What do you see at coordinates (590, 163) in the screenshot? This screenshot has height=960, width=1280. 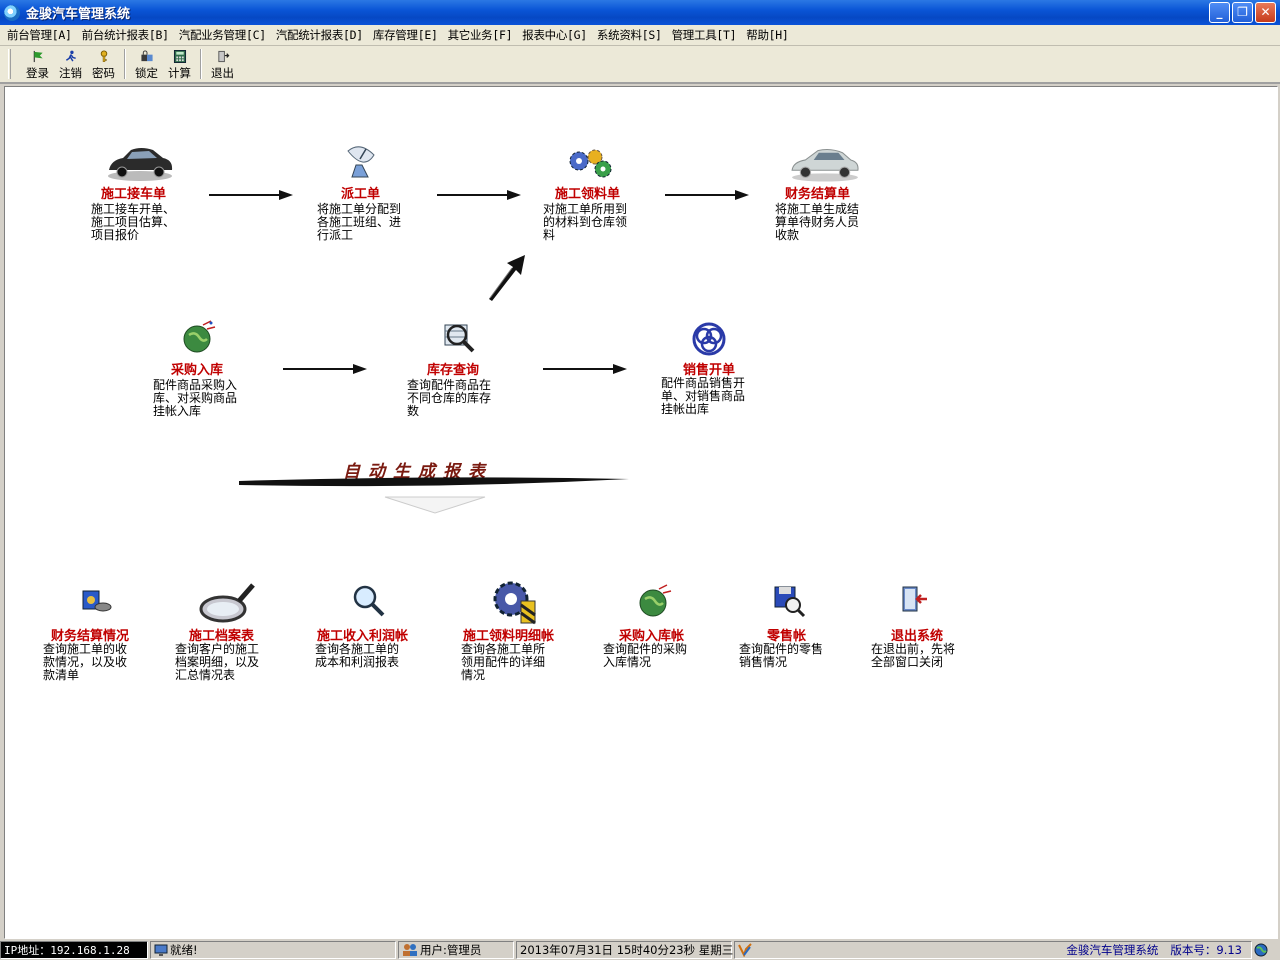 I see `gears-icon` at bounding box center [590, 163].